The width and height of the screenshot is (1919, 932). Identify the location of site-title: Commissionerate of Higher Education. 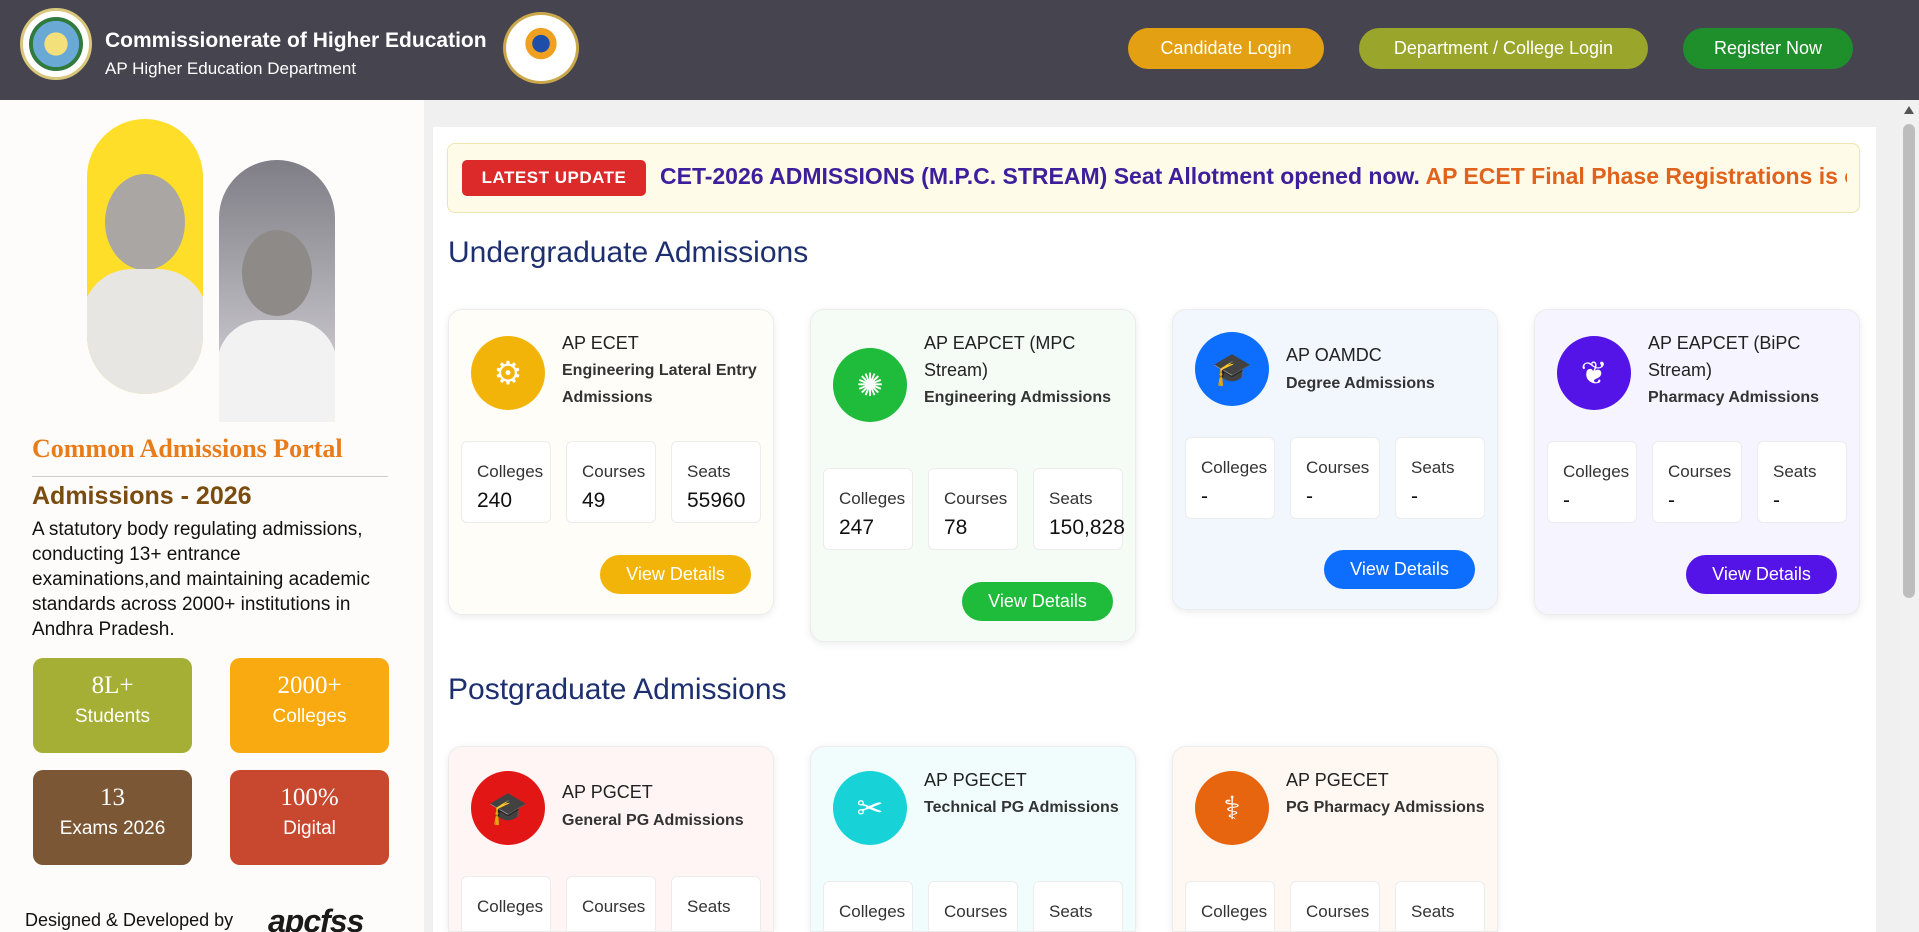
(296, 40).